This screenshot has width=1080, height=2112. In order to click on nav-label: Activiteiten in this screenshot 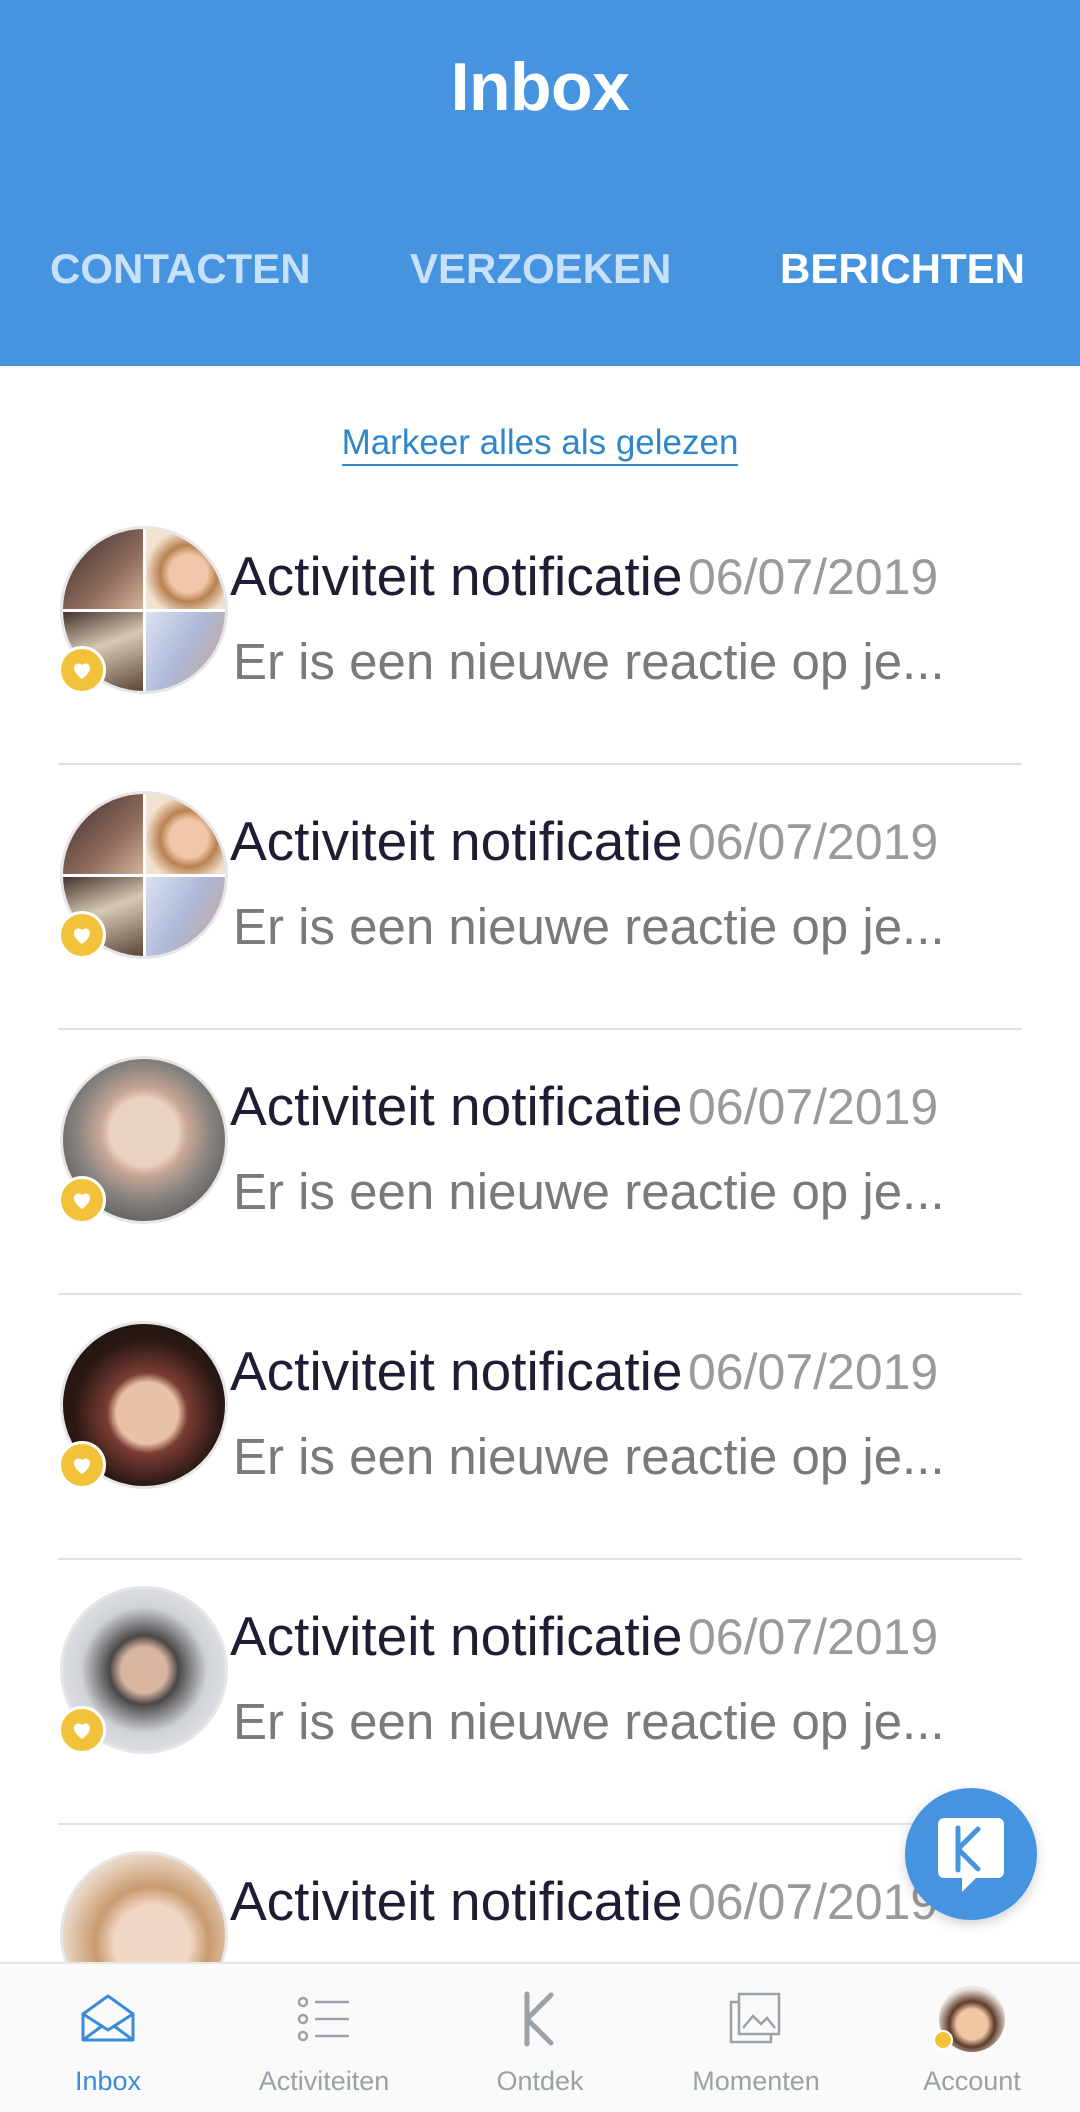, I will do `click(324, 2081)`.